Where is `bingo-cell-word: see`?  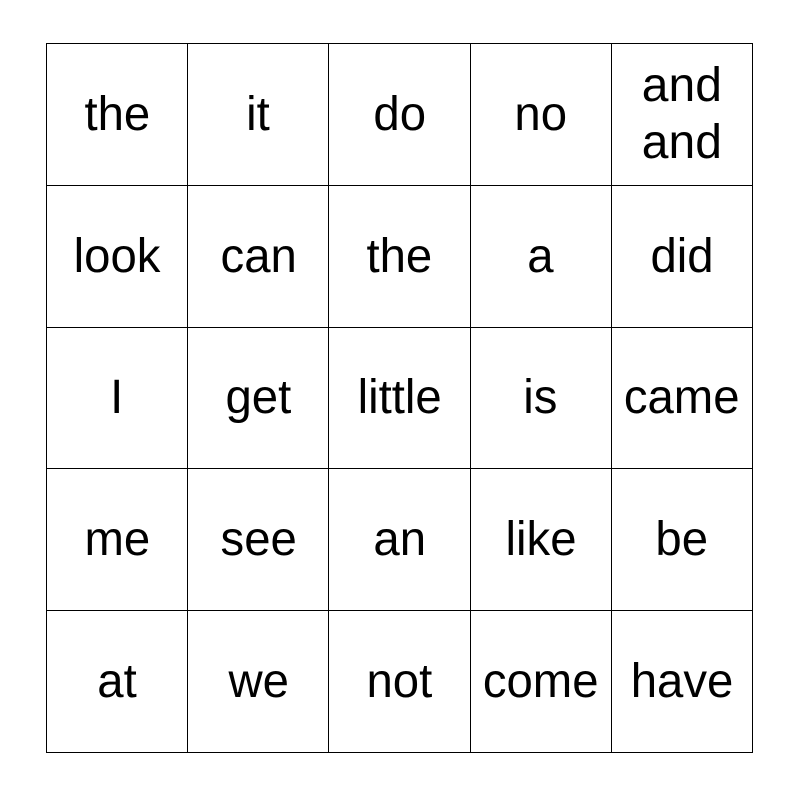 bingo-cell-word: see is located at coordinates (258, 540).